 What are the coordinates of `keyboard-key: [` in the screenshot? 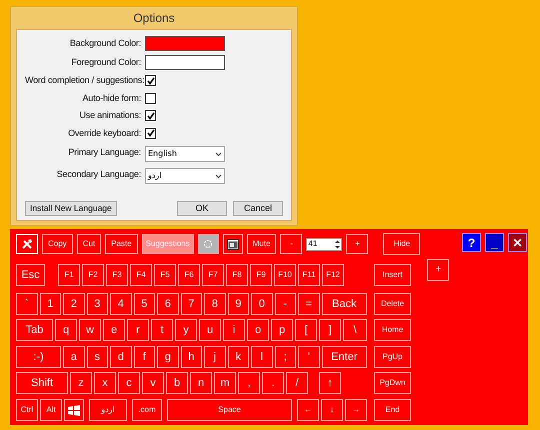 It's located at (306, 330).